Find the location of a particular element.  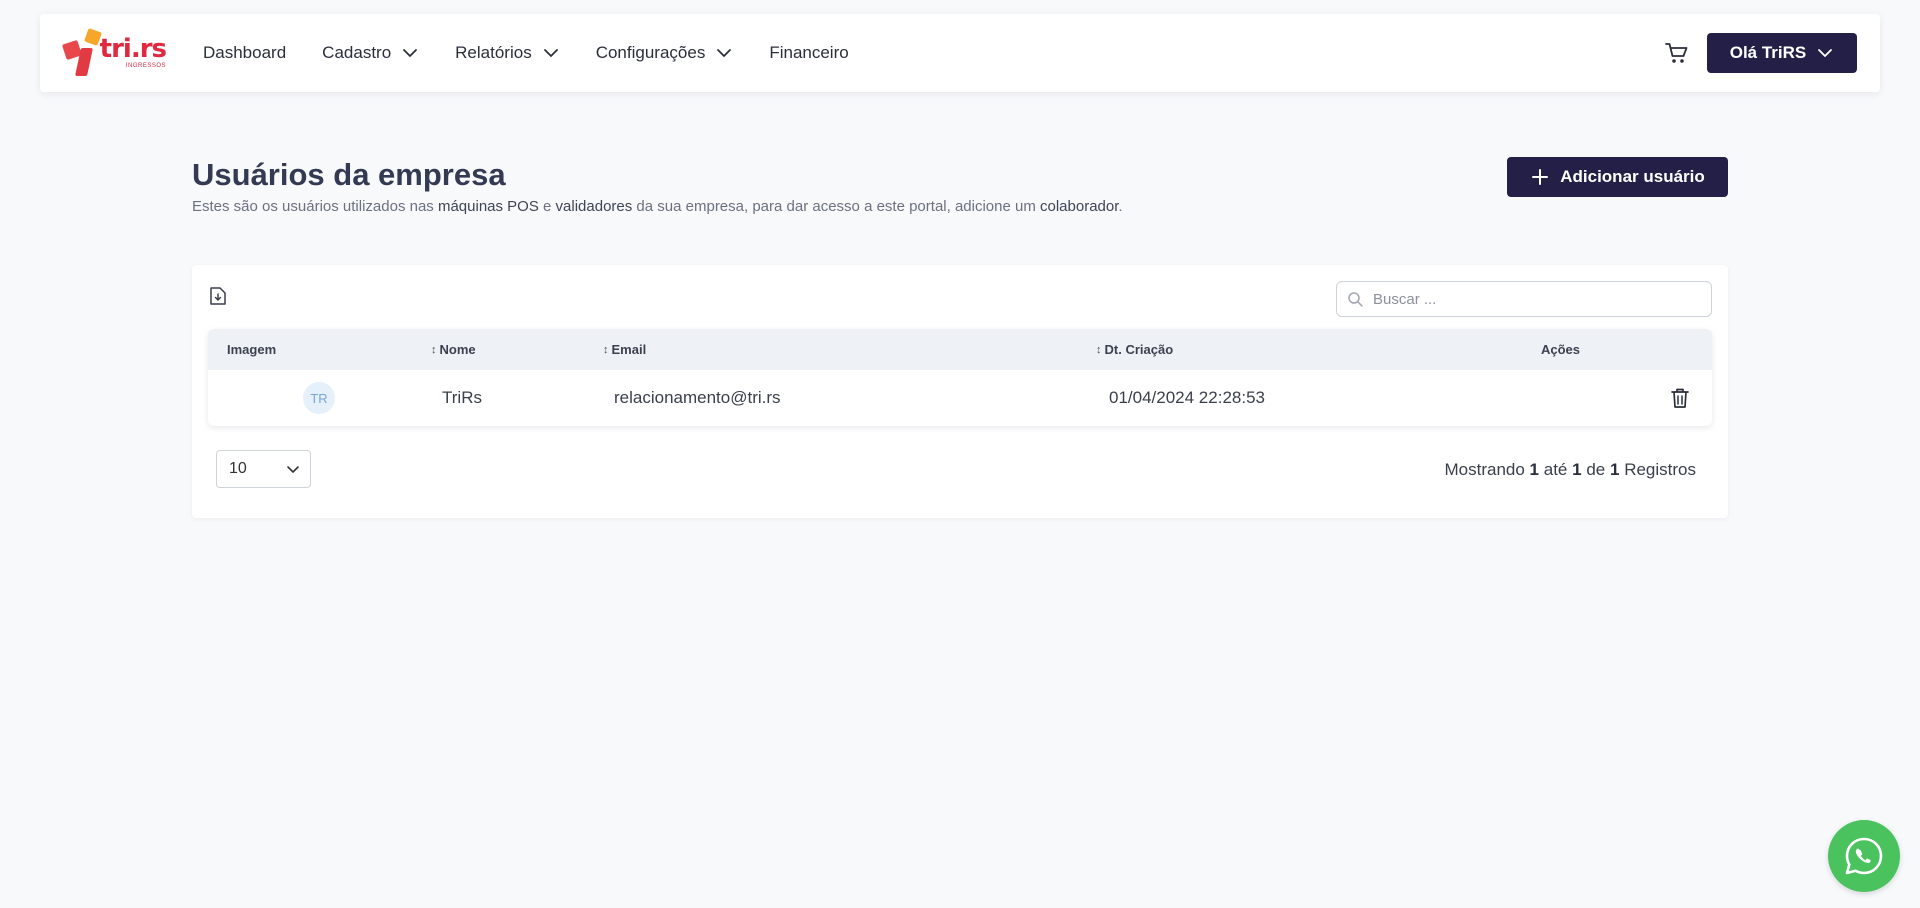

col-email: ↕ Email is located at coordinates (624, 349).